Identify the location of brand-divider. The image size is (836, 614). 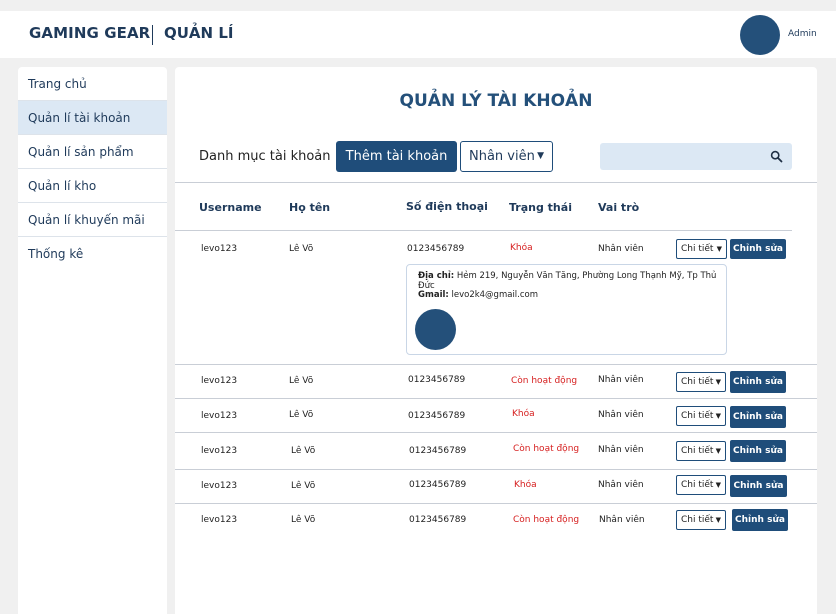
(152, 35).